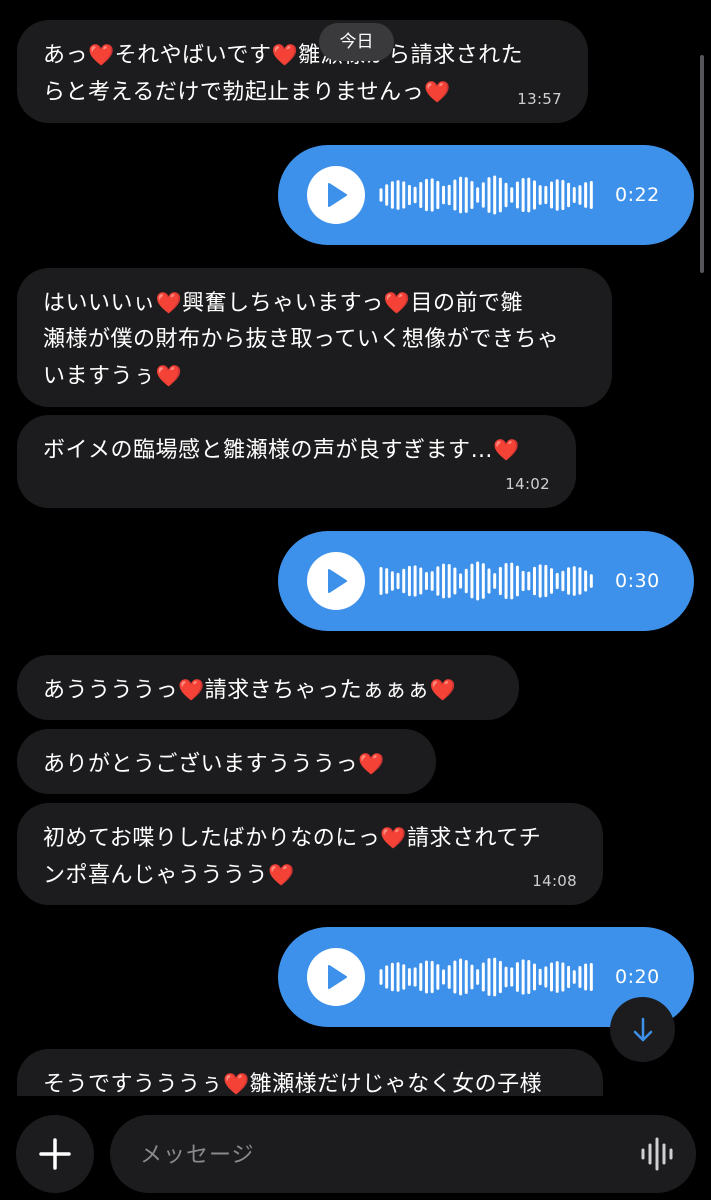 This screenshot has width=711, height=1200. I want to click on message-timestamp: 14:08, so click(554, 881).